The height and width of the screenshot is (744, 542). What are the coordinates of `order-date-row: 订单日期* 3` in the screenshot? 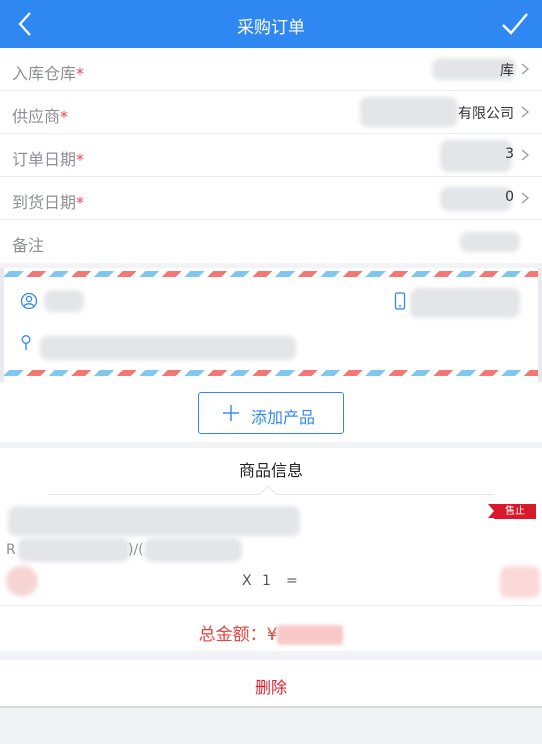 It's located at (271, 155).